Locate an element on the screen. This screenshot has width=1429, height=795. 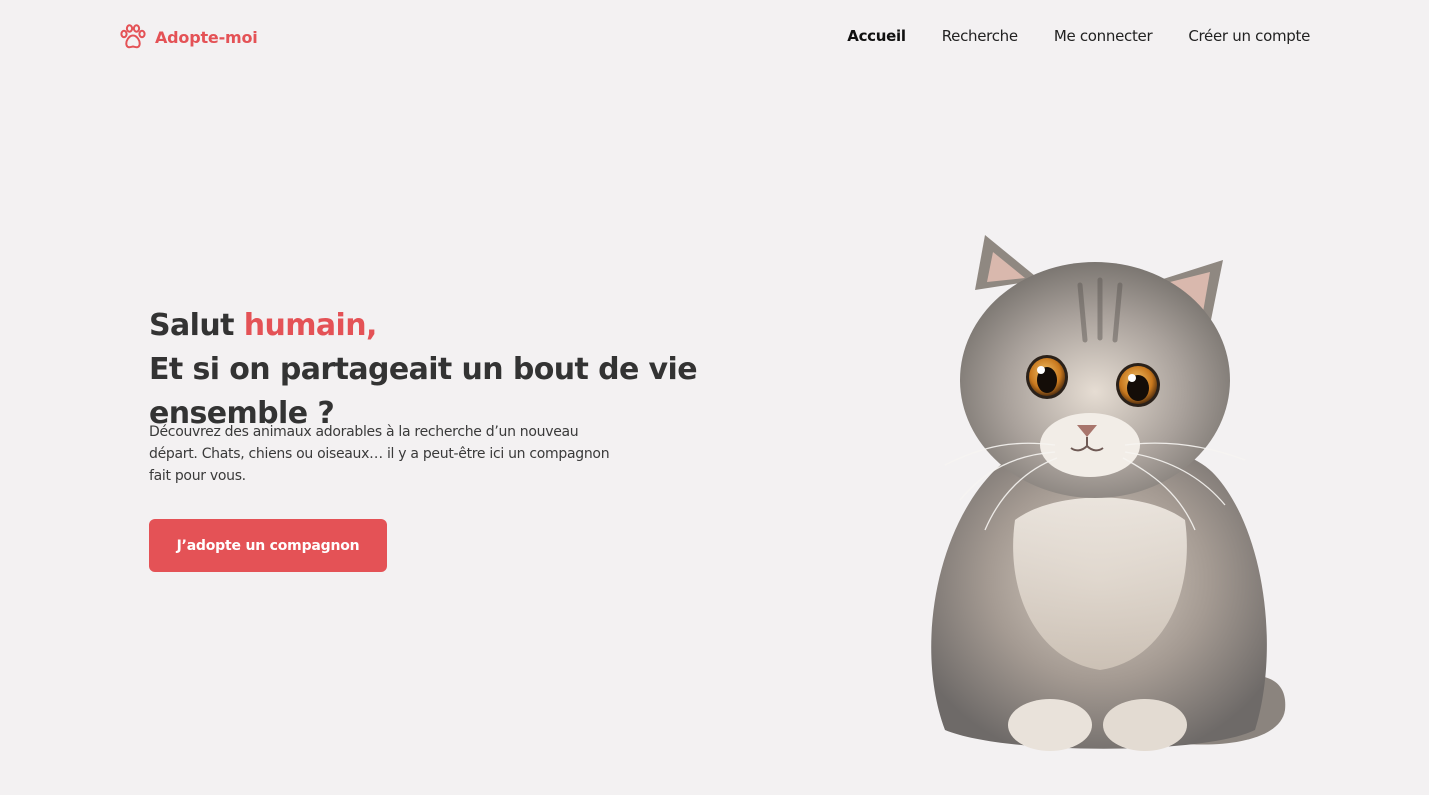
hero-title-accent: humain, is located at coordinates (310, 325).